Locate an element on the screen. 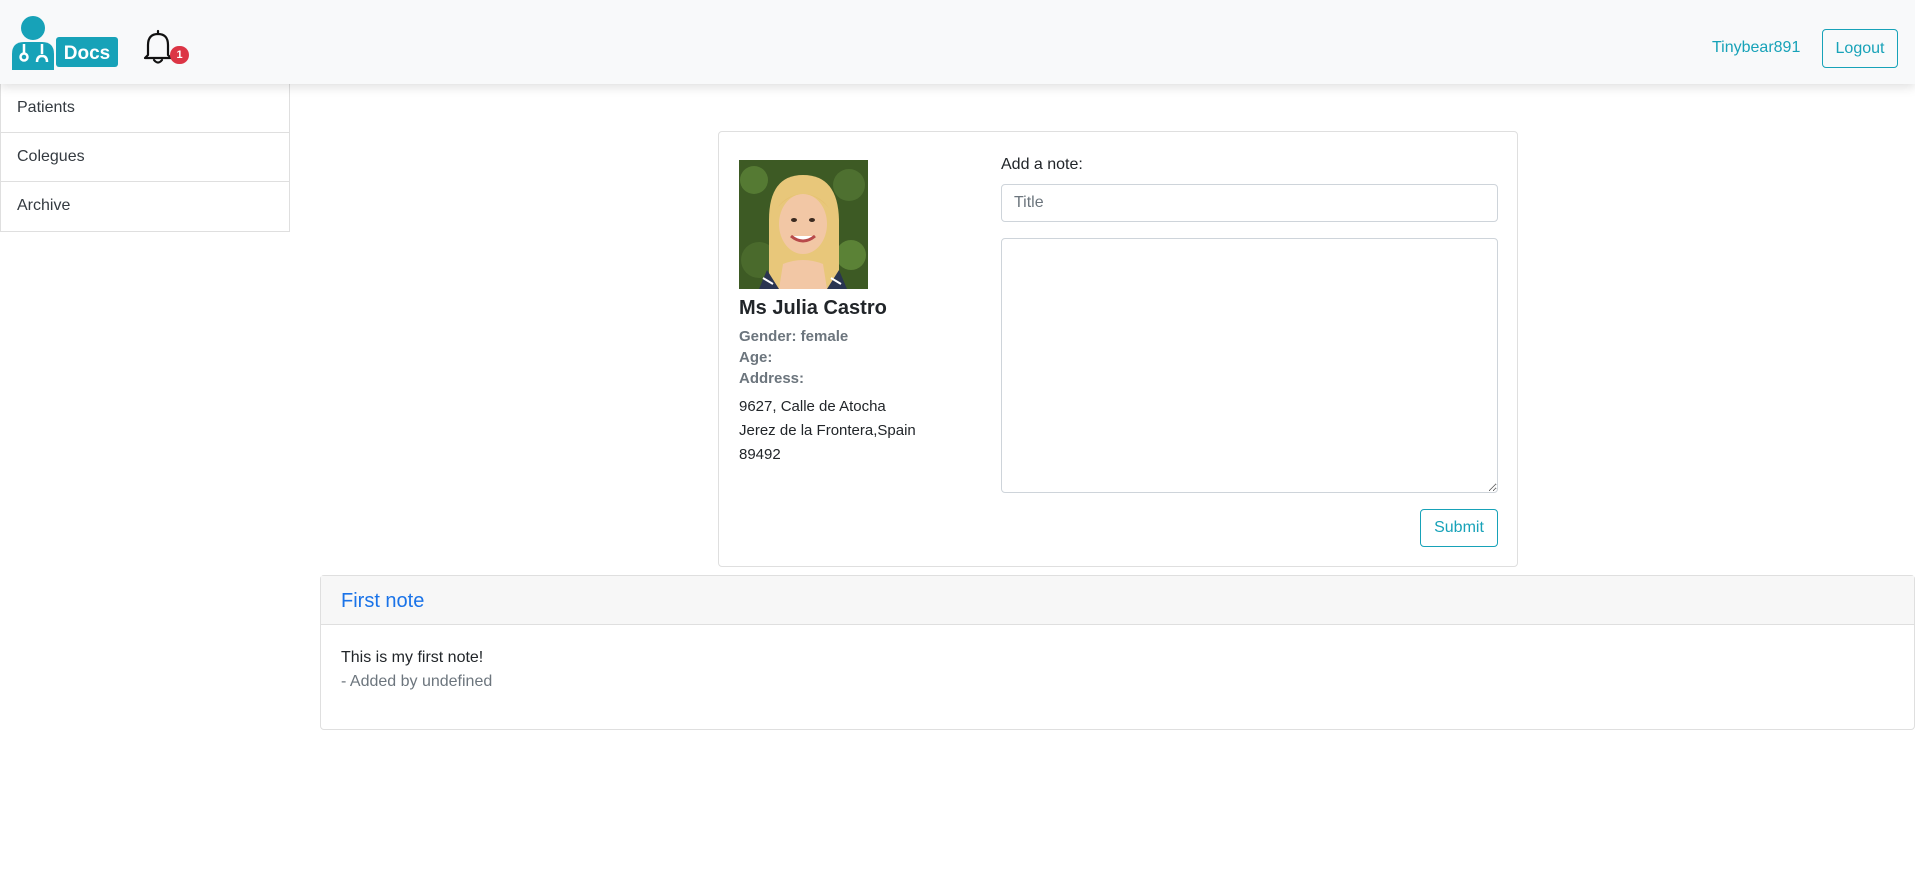 The image size is (1915, 883). username-link: Tinybear891 is located at coordinates (1756, 48).